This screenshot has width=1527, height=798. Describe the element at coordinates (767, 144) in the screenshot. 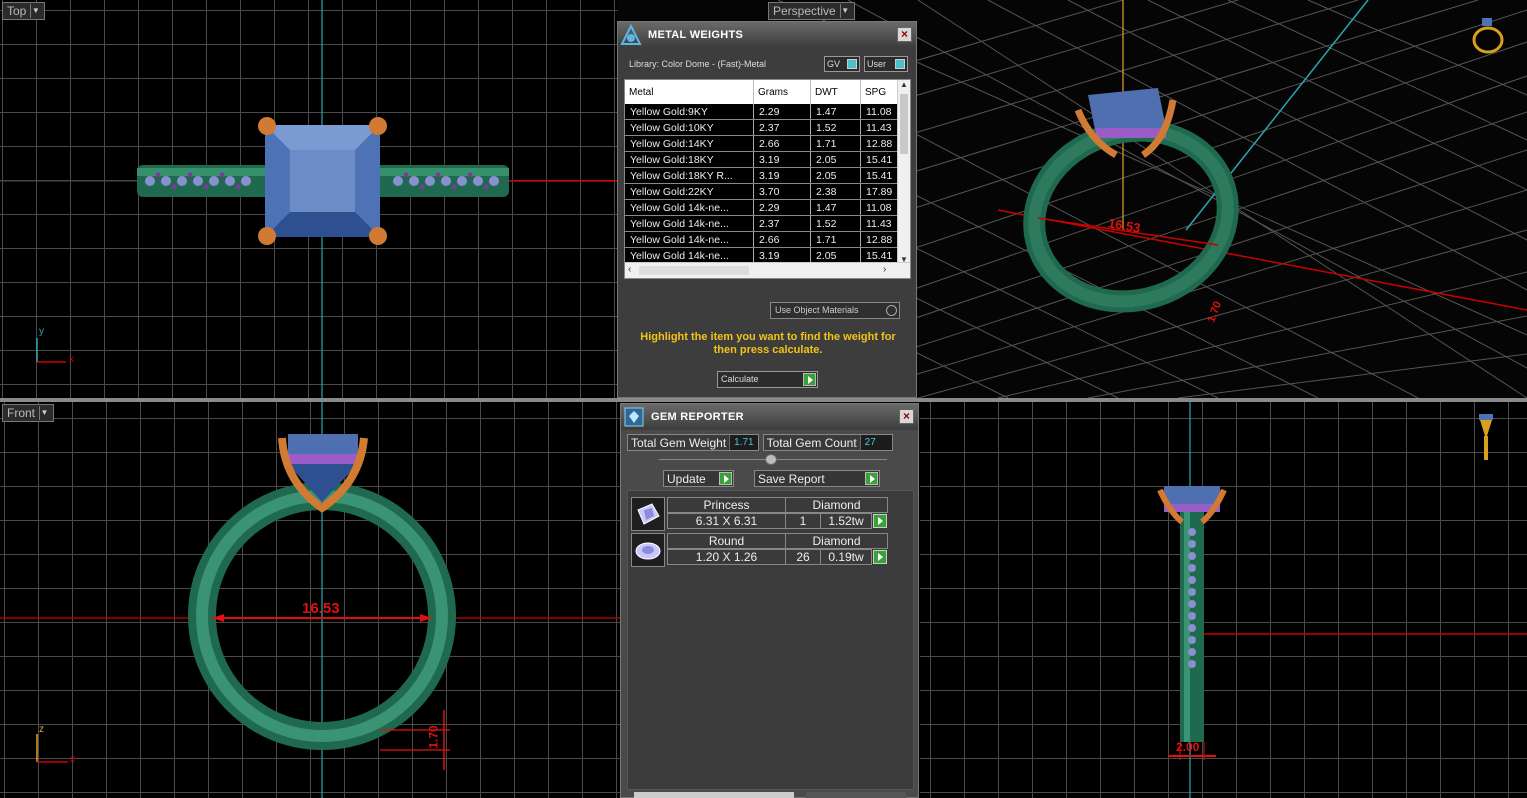

I see `table-row: Yellow Gold:14KY 2.66 1.71 12.88` at that location.